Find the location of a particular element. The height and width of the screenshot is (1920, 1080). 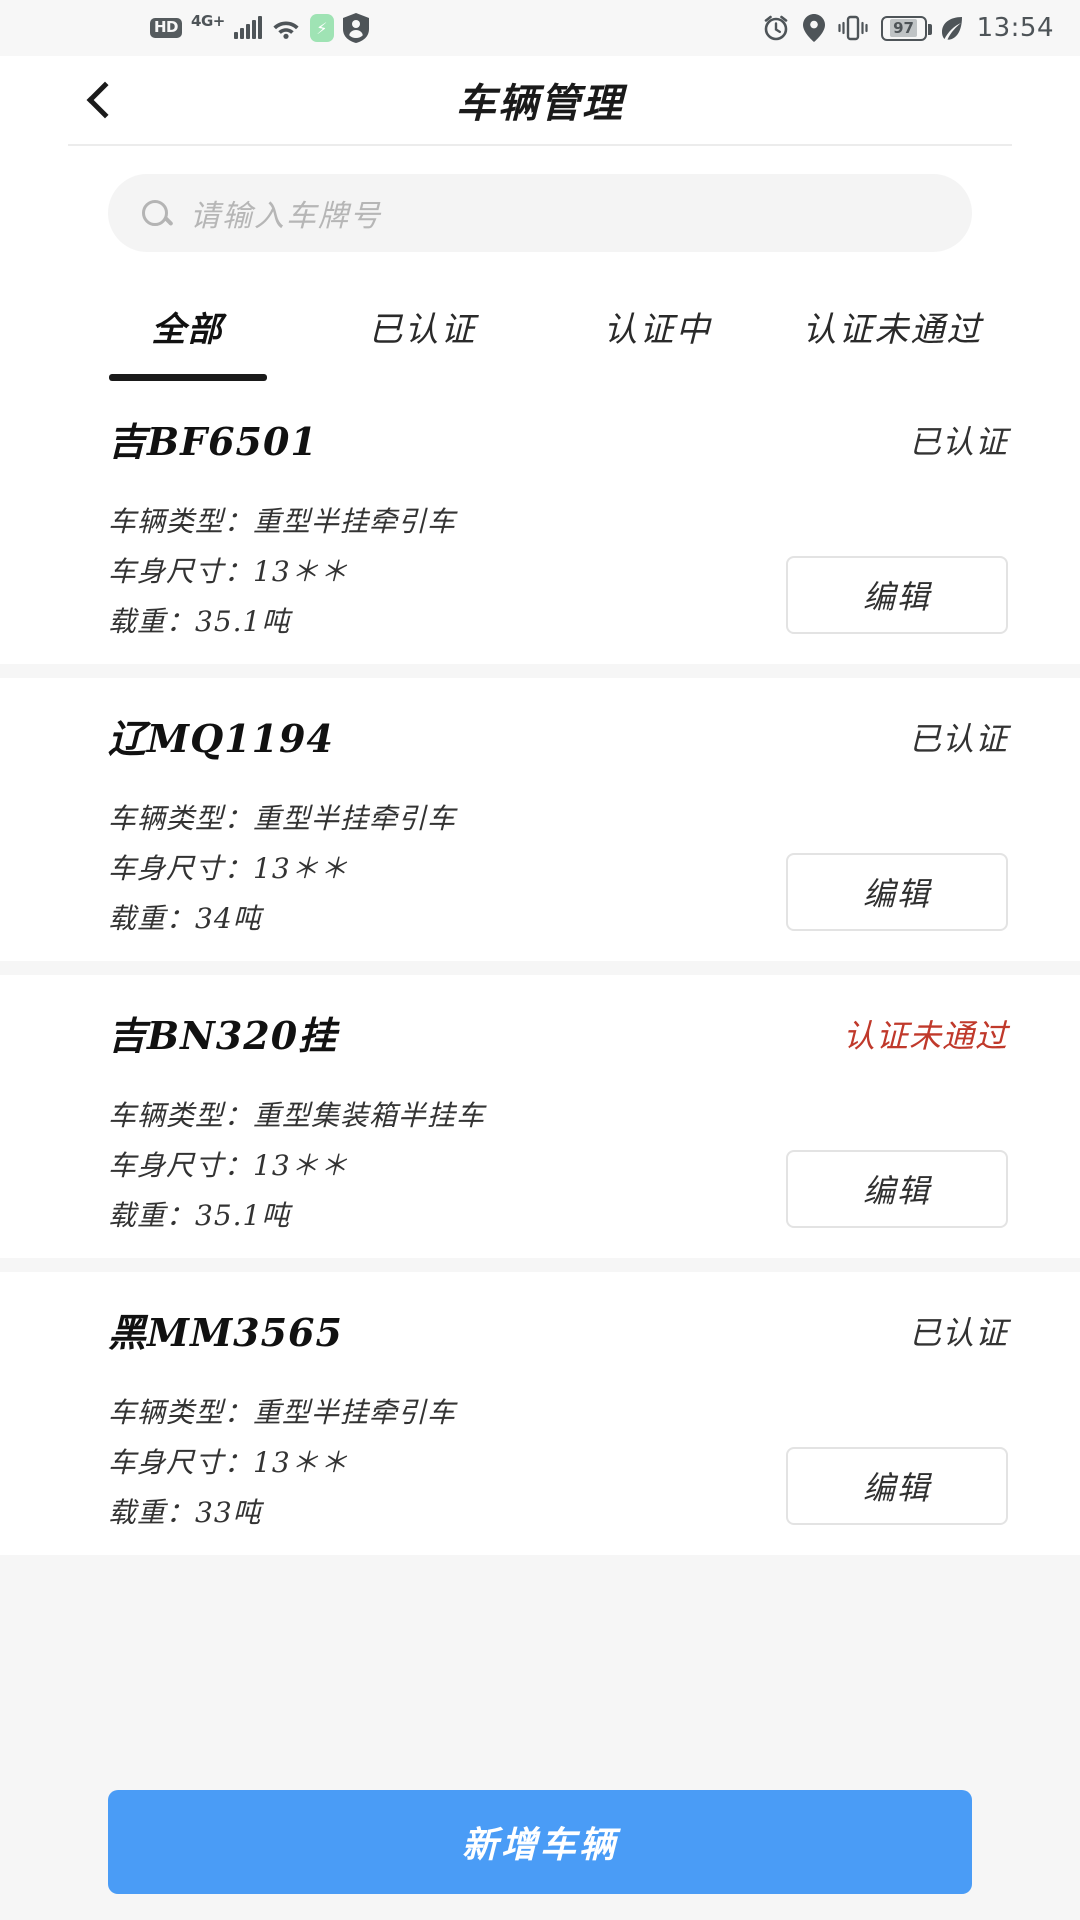

tab-rejected: 认证未通过 is located at coordinates (892, 341).